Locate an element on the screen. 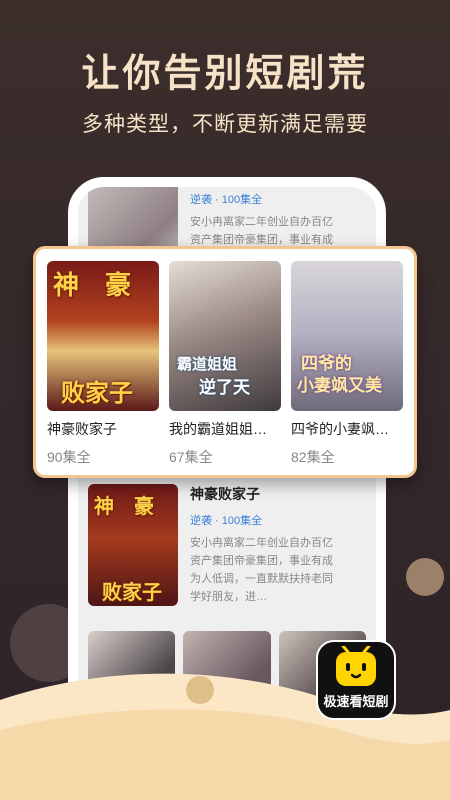 The width and height of the screenshot is (450, 800). drama-card: 霸道姐姐 逆了天 我的霸道姐姐… 67集全 is located at coordinates (225, 364).